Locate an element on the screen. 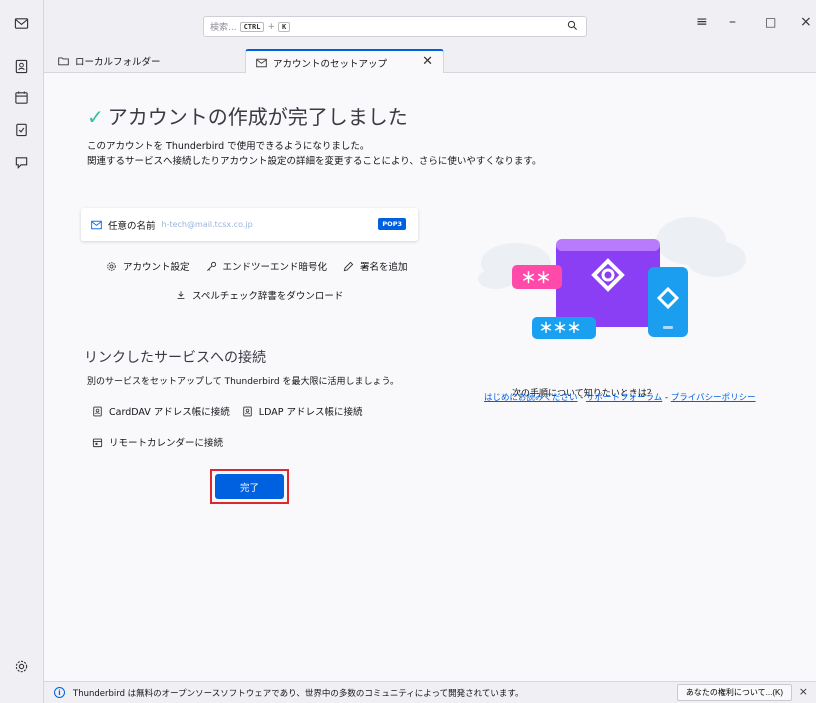 The image size is (816, 703). app-menu-button: ≡ is located at coordinates (702, 22).